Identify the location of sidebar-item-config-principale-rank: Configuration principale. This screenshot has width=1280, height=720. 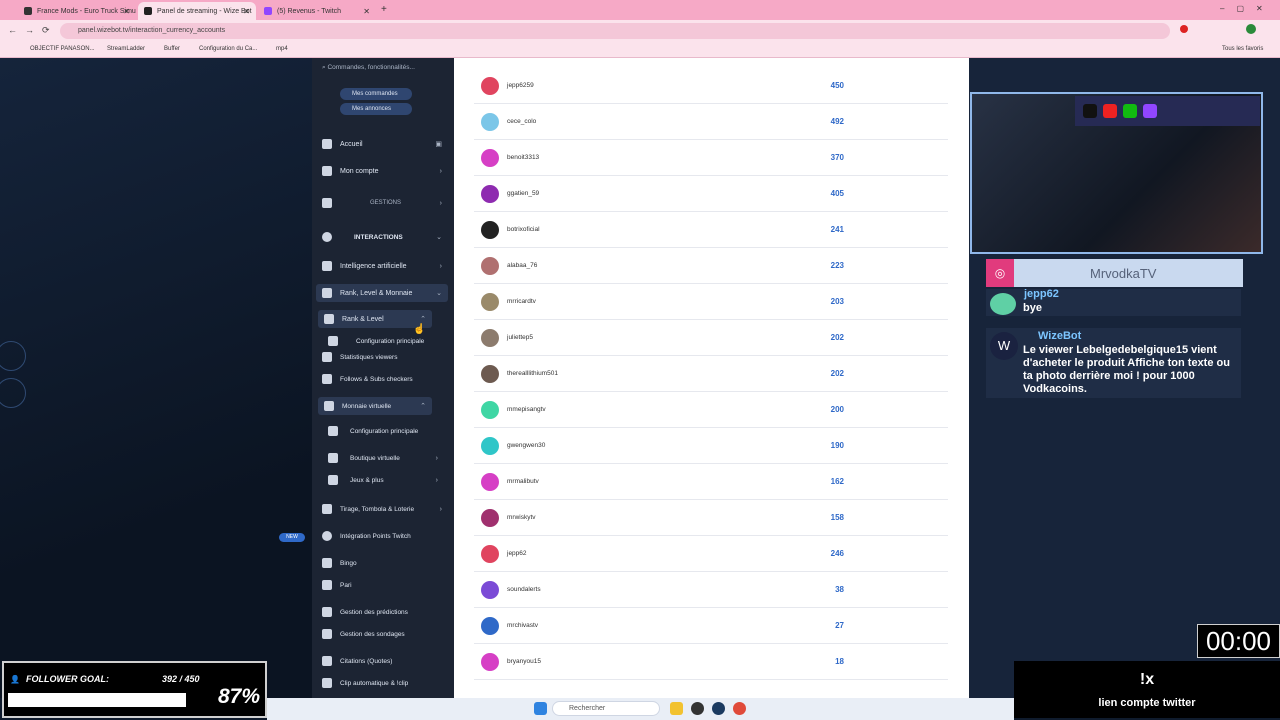
(382, 341).